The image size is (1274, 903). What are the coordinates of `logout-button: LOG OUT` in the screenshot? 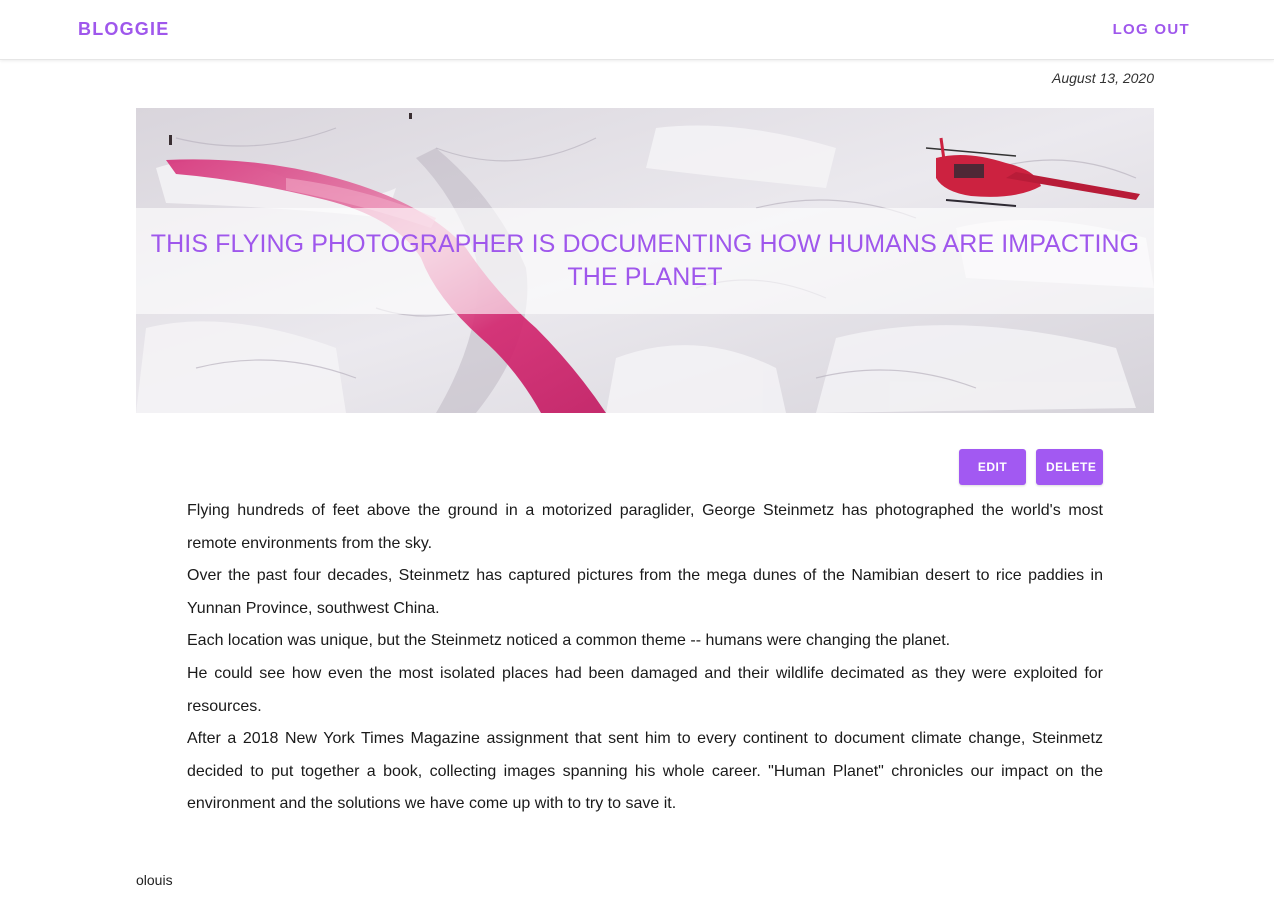 It's located at (1151, 29).